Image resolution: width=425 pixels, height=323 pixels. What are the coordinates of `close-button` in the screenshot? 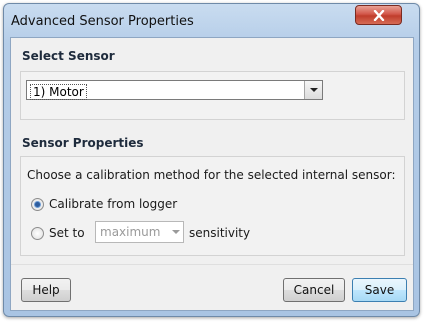 It's located at (378, 15).